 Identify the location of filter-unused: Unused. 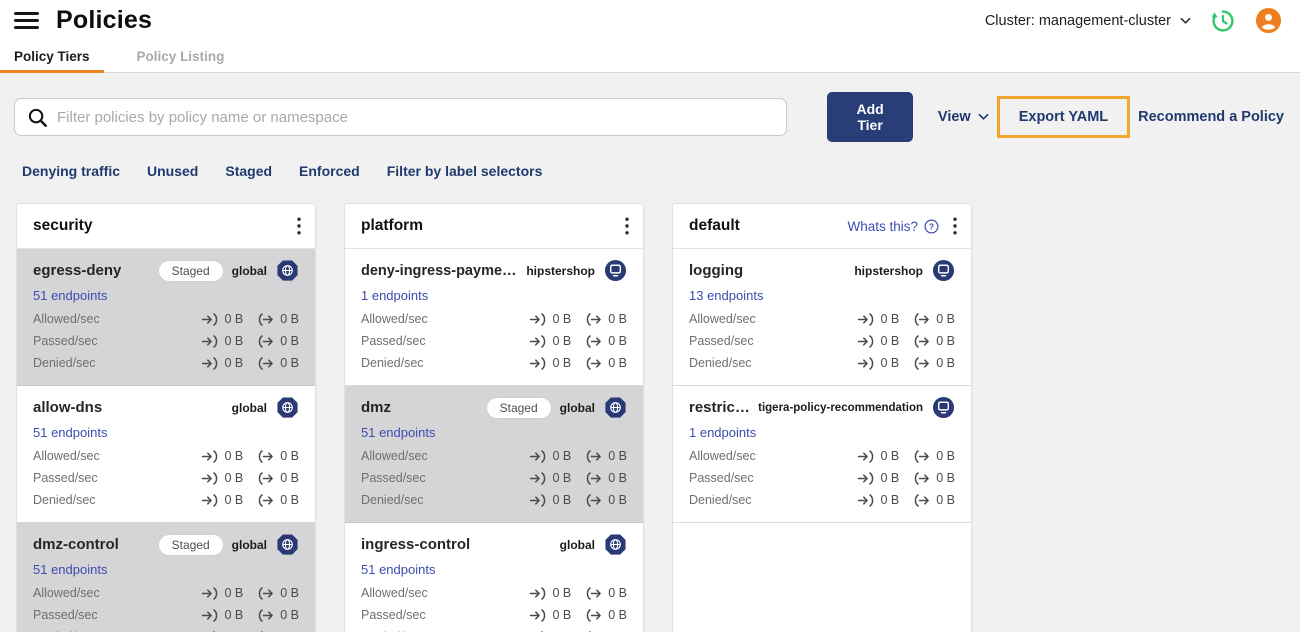
(172, 171).